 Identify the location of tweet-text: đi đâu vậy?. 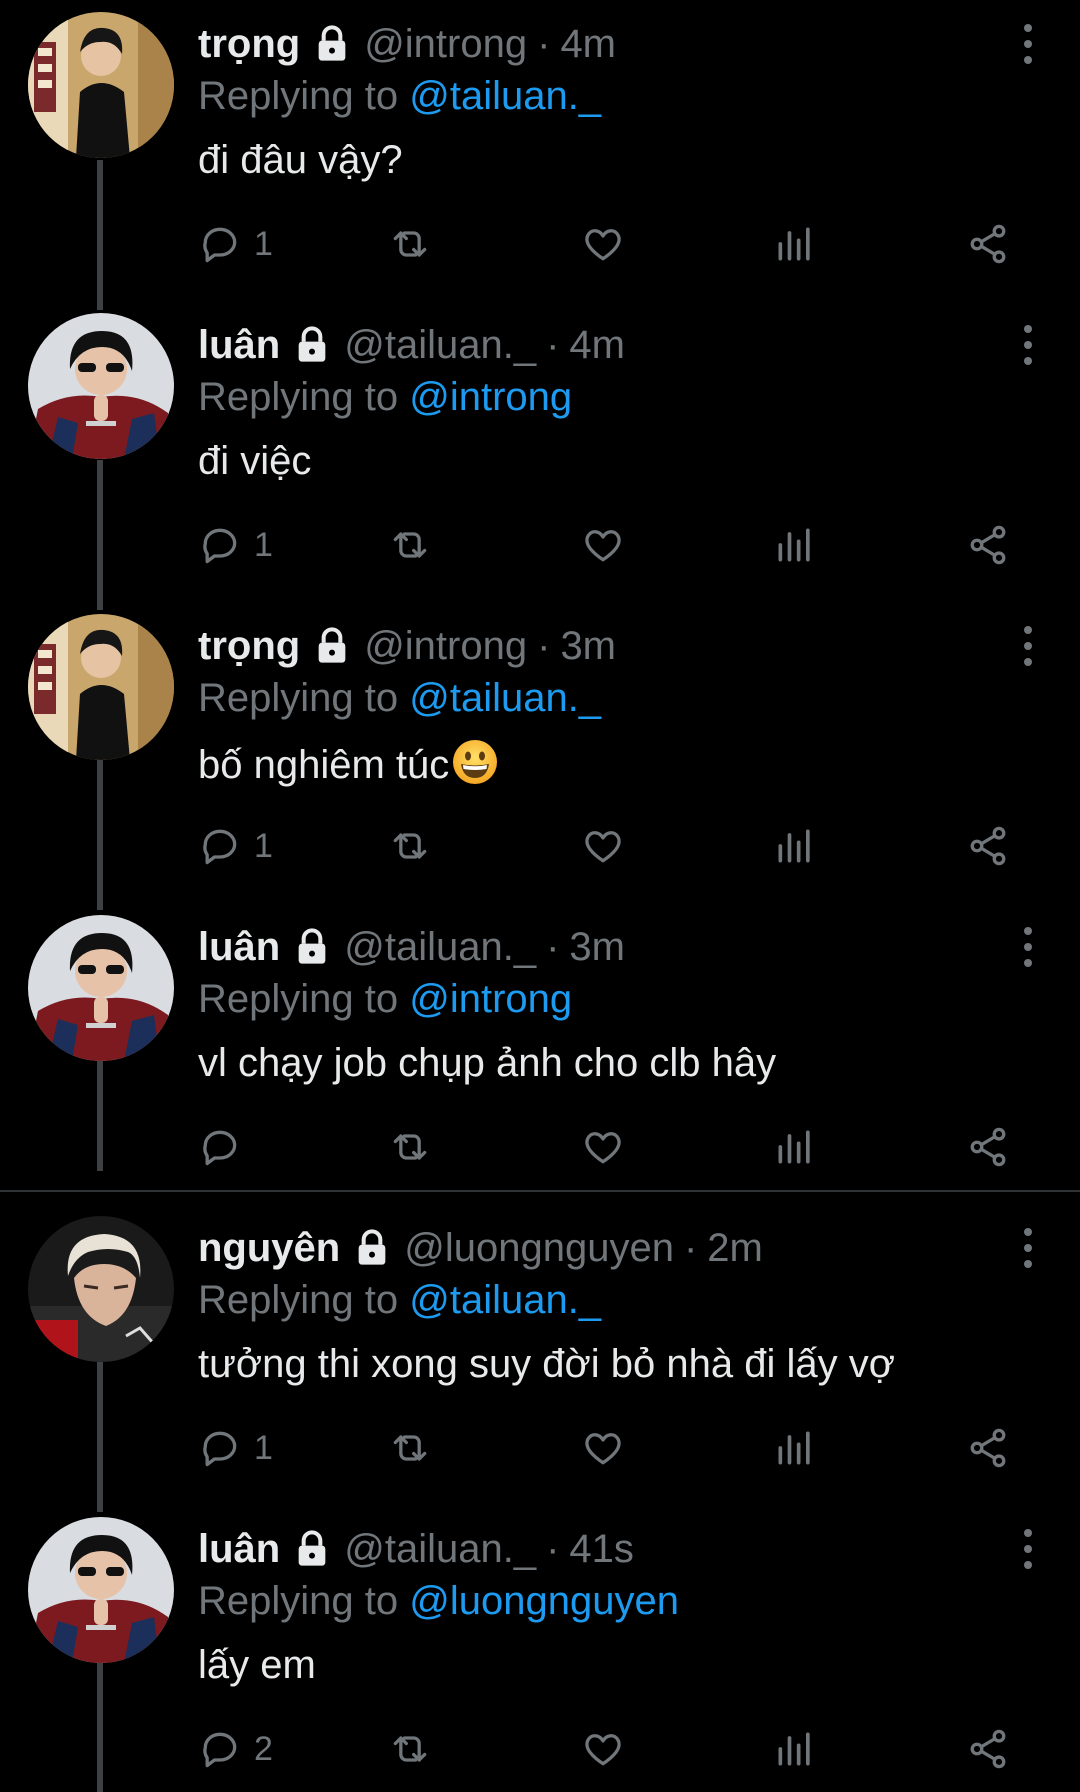
(300, 160).